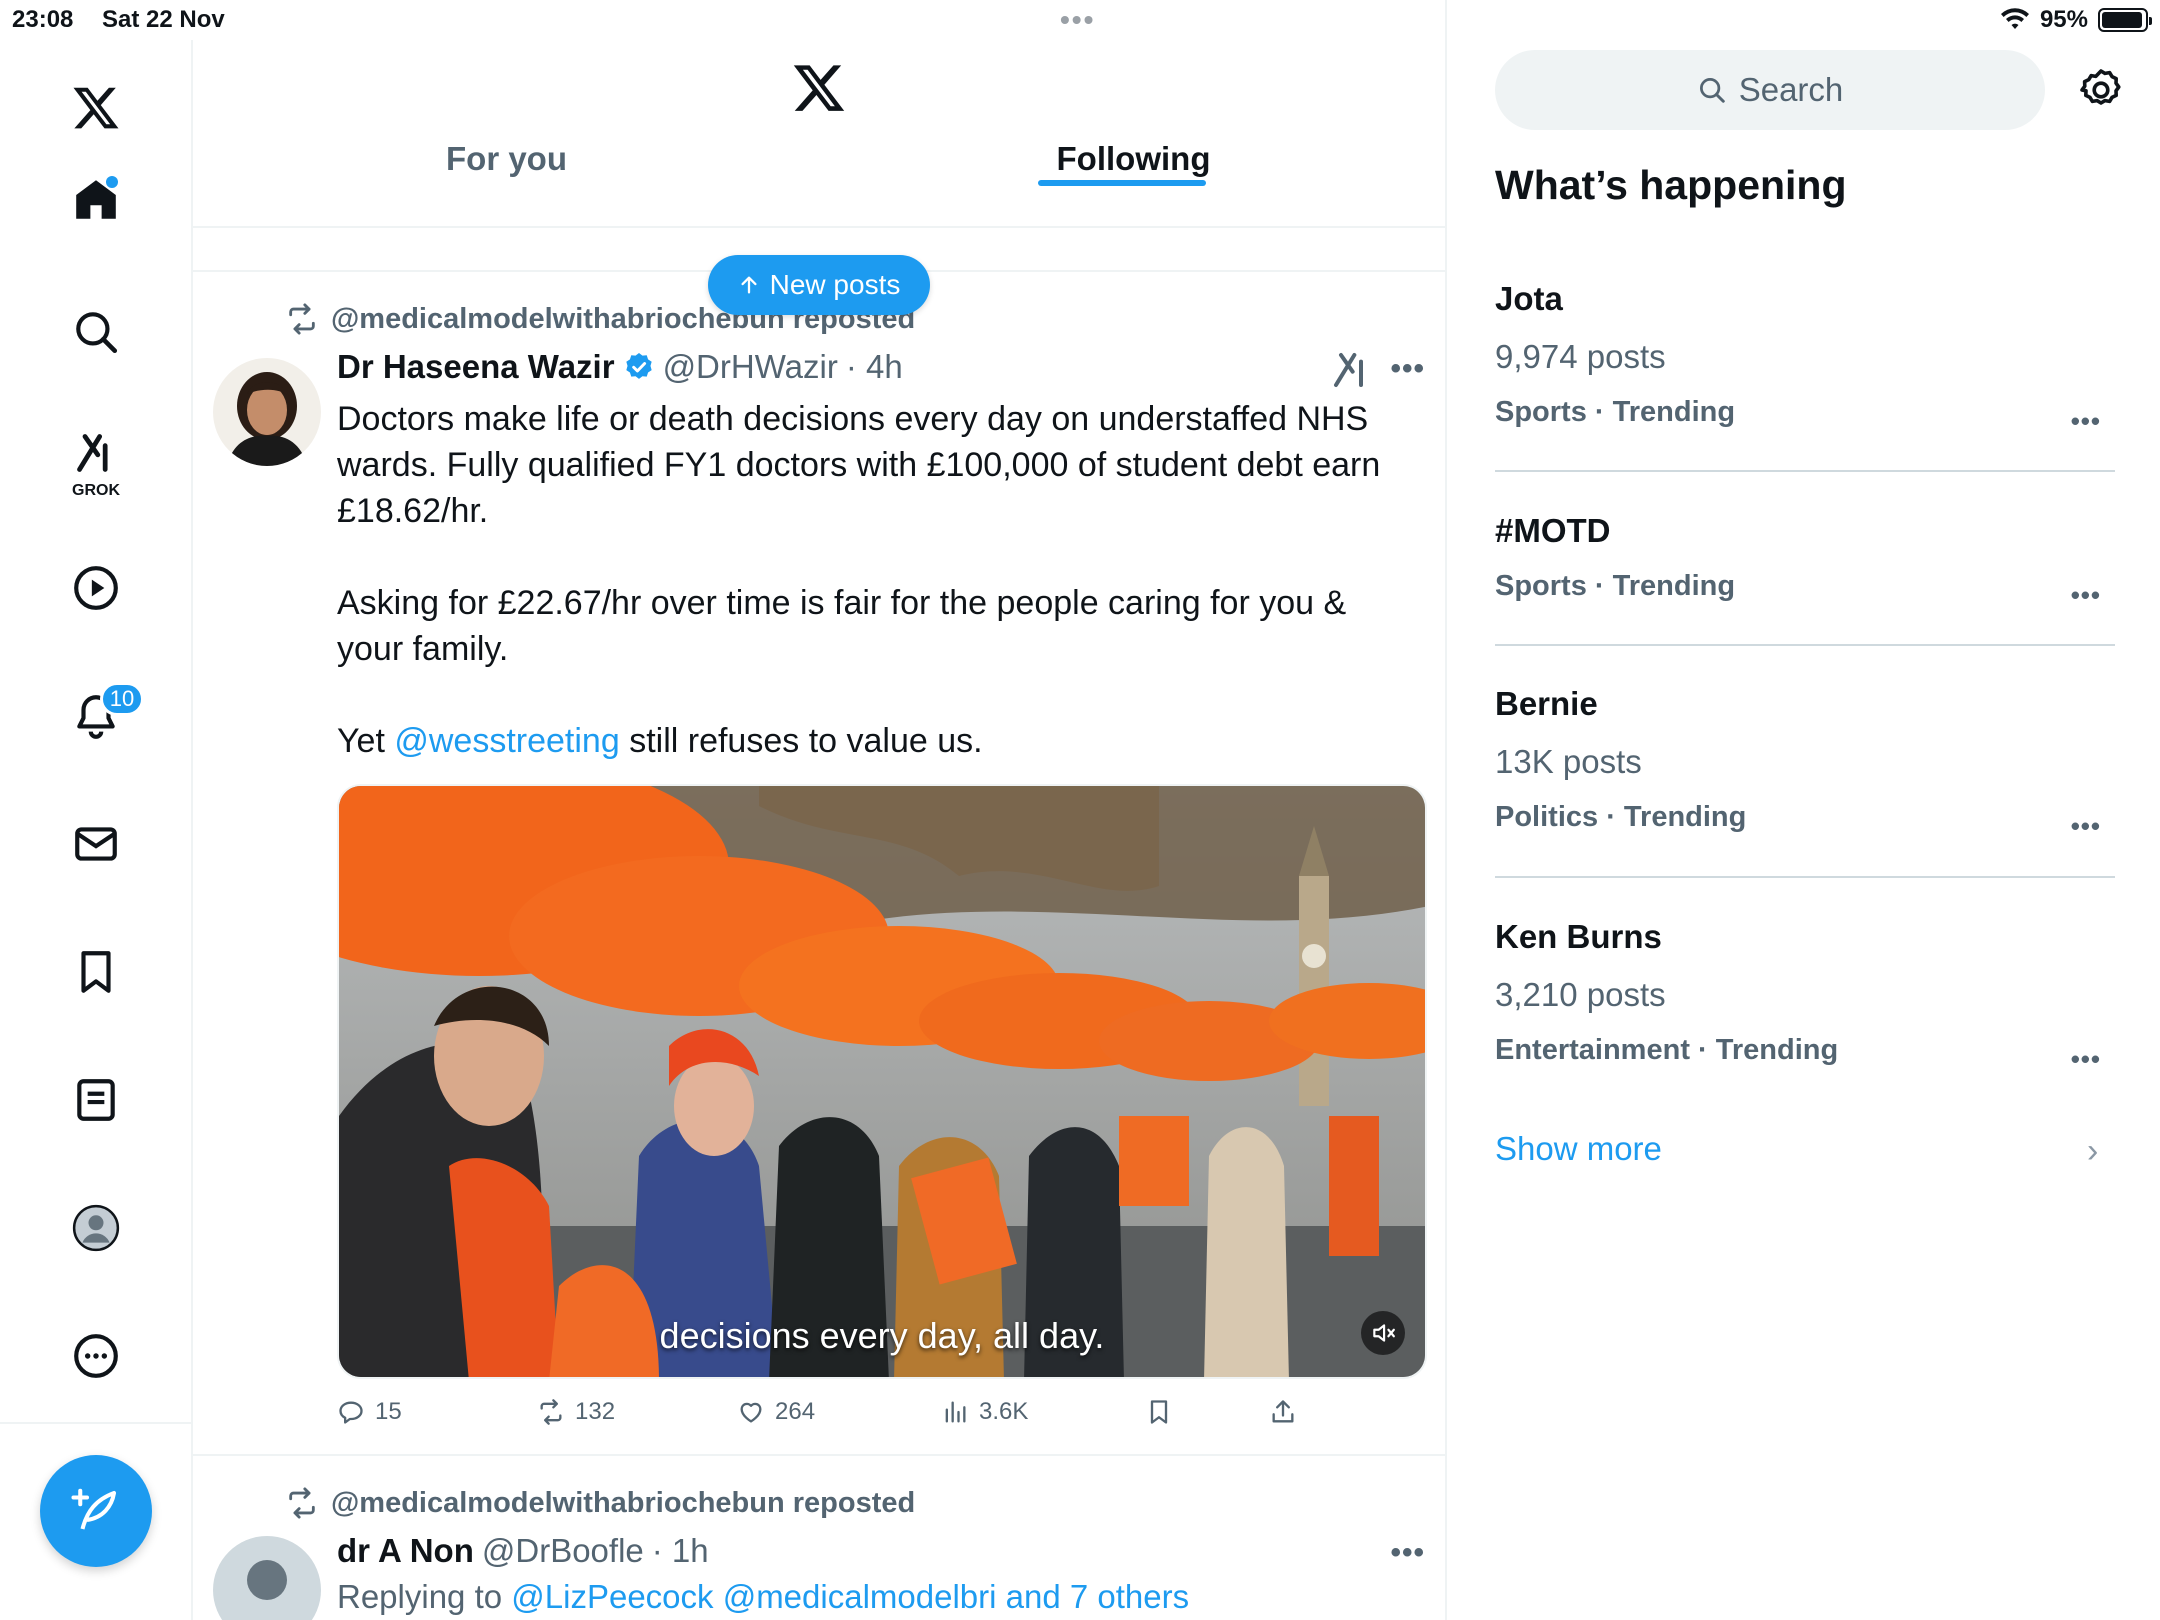 The image size is (2160, 1620). I want to click on trend-item: #MOTD Sports · Trending •••, so click(1805, 561).